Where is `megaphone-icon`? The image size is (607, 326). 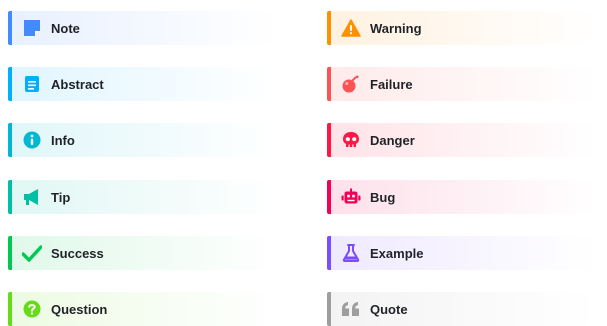
megaphone-icon is located at coordinates (32, 197).